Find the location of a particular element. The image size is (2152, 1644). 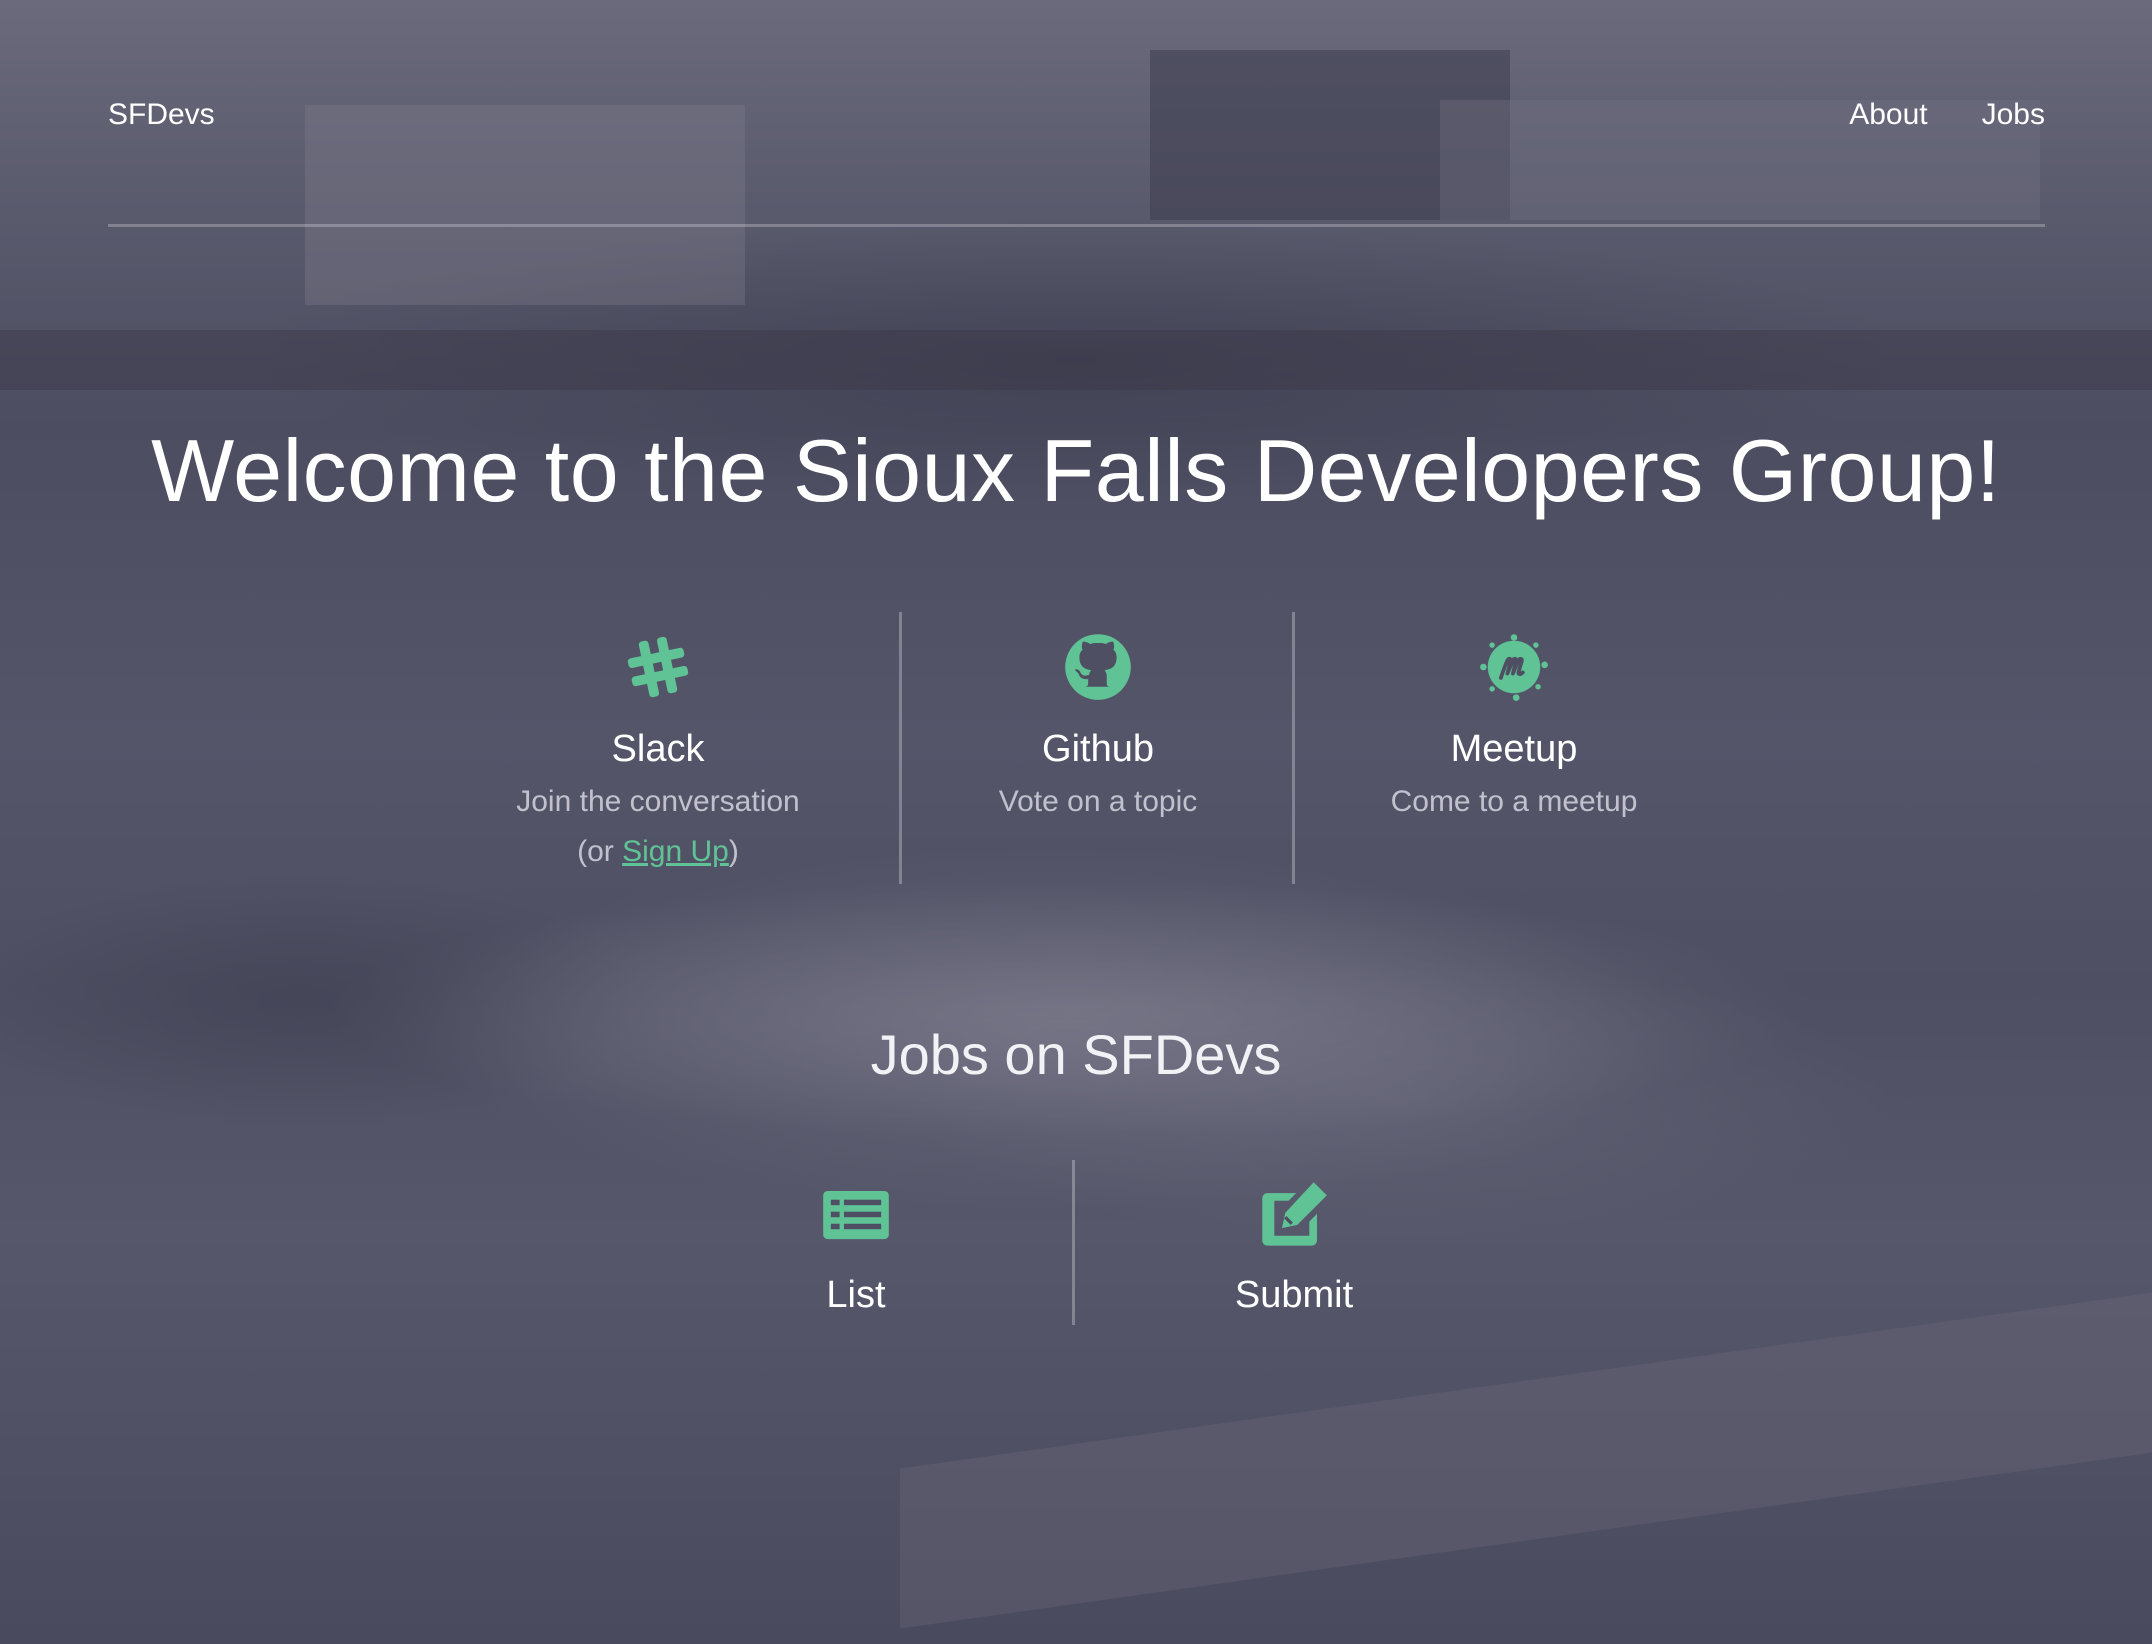

slack-description: Join the conversation is located at coordinates (658, 801).